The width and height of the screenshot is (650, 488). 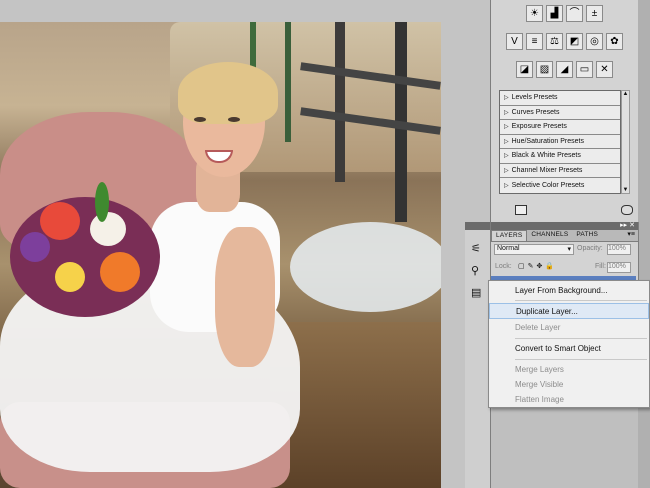 What do you see at coordinates (539, 127) in the screenshot?
I see `preset-label: Exposure Presets` at bounding box center [539, 127].